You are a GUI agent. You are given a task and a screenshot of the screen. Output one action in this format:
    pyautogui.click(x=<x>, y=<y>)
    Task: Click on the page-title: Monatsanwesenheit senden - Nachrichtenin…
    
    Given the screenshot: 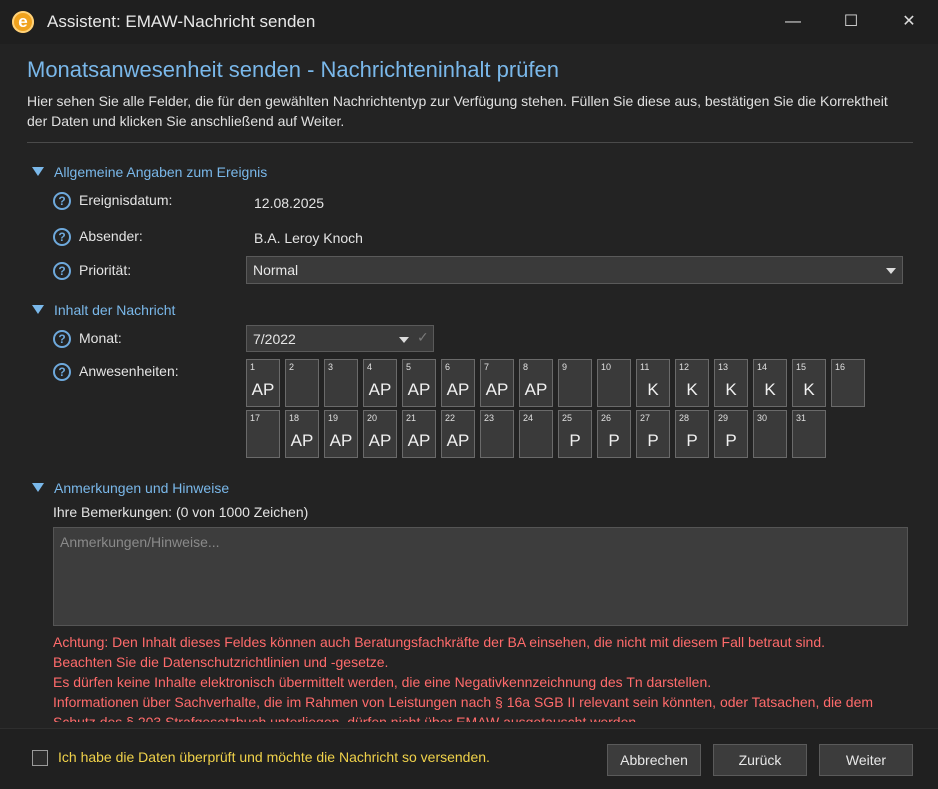 What is the action you would take?
    pyautogui.click(x=293, y=69)
    